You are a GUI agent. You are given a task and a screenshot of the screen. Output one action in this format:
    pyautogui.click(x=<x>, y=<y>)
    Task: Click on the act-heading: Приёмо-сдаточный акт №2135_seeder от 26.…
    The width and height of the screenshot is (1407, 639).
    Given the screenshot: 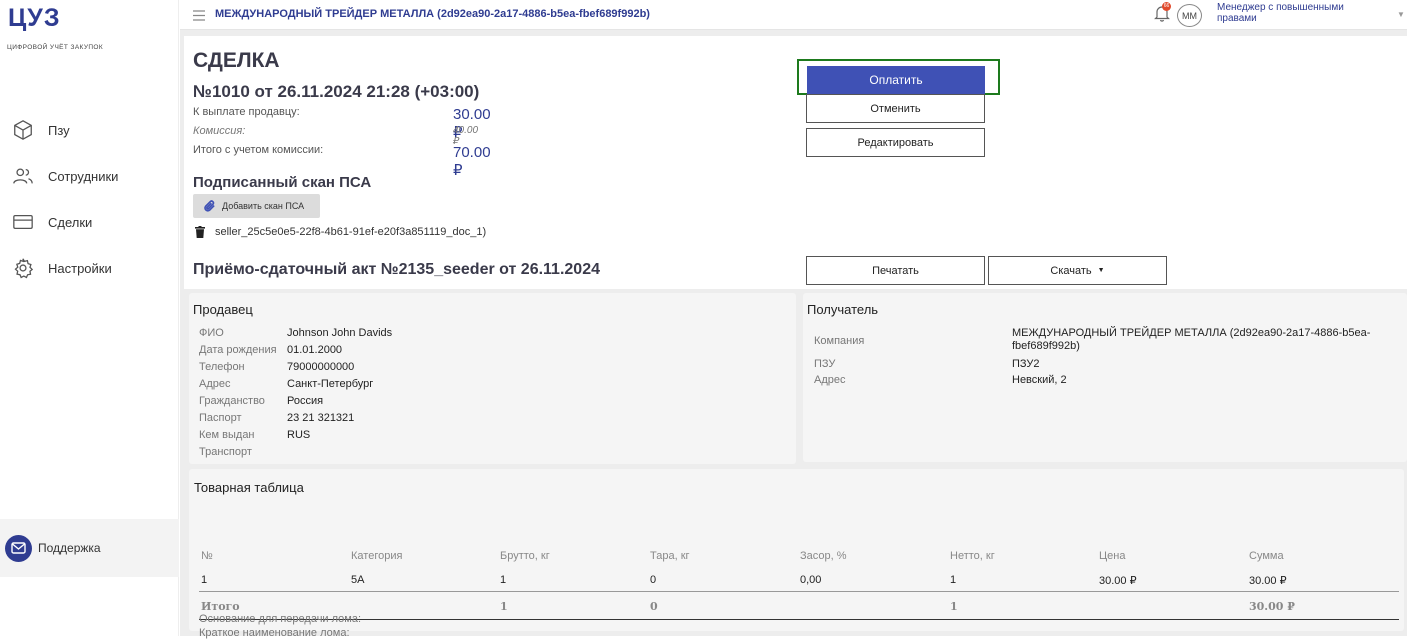 What is the action you would take?
    pyautogui.click(x=396, y=269)
    